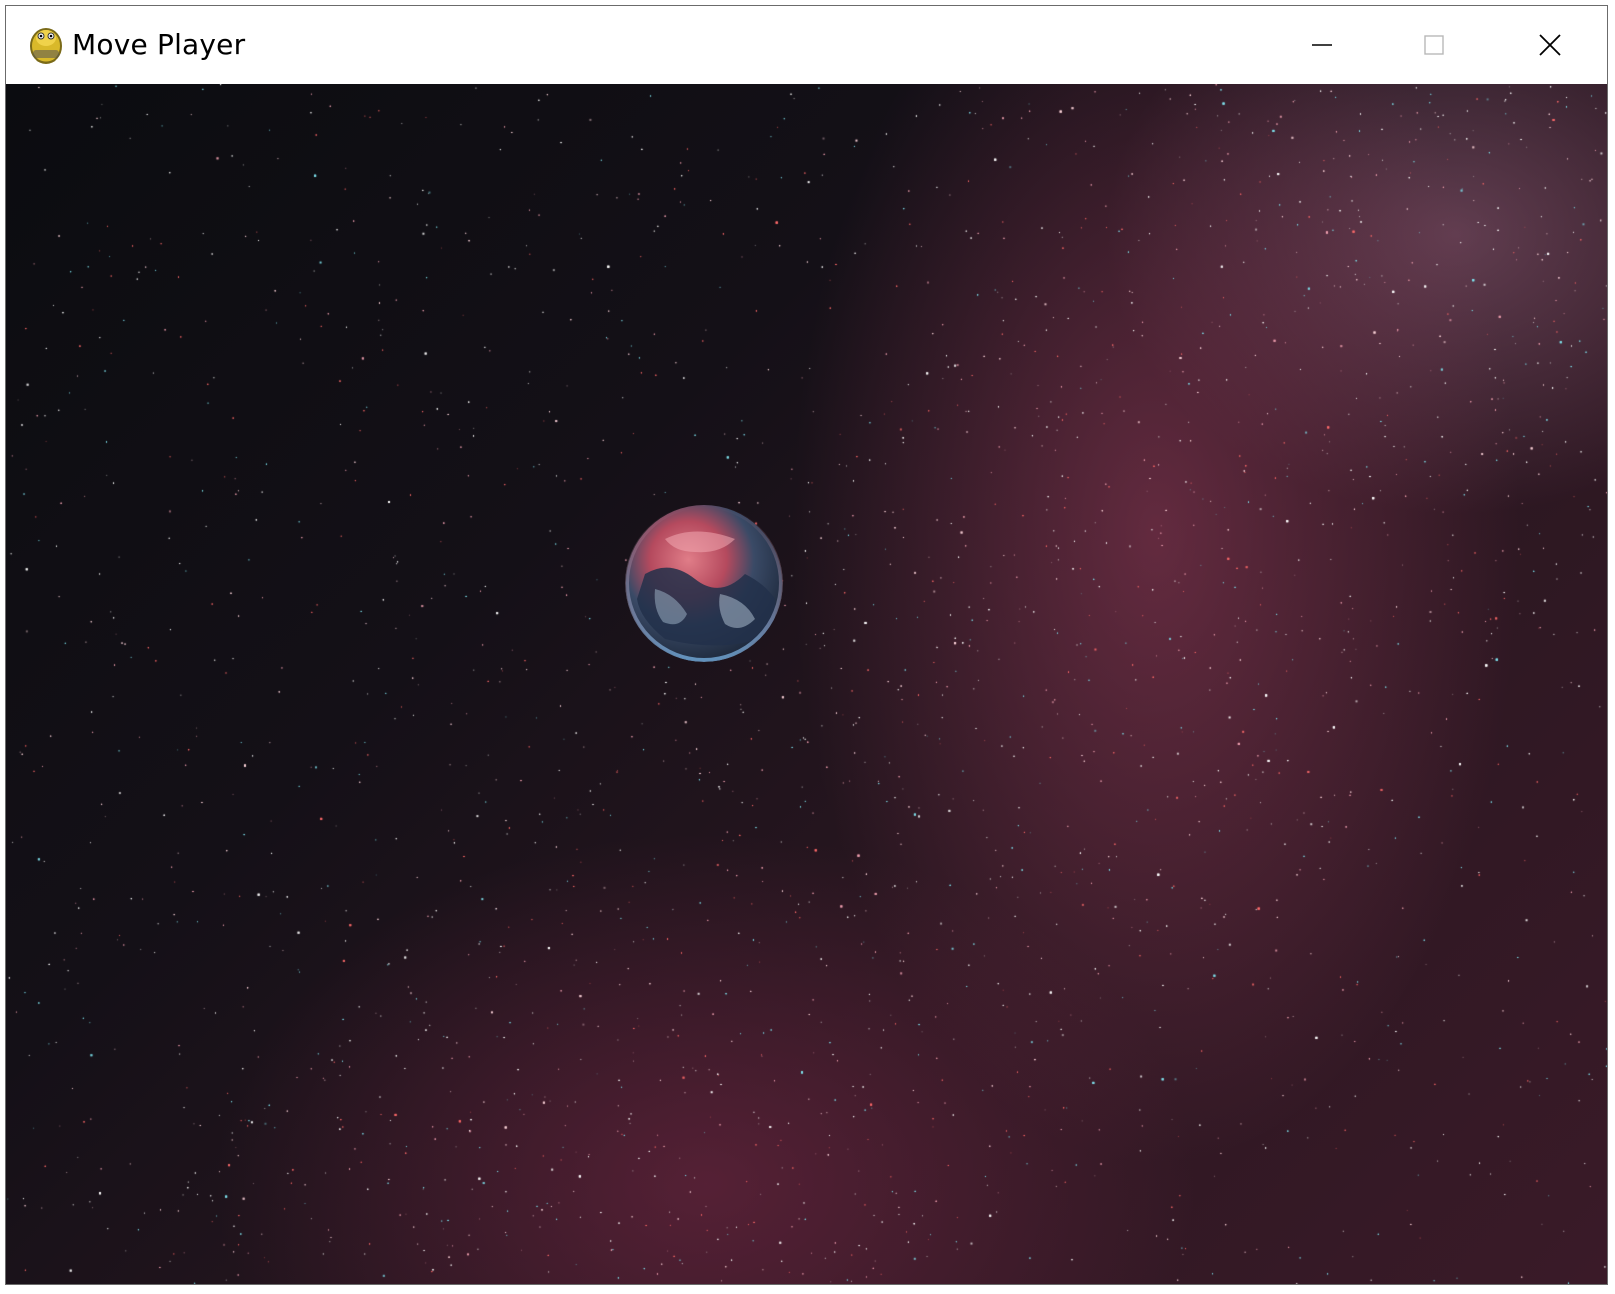  I want to click on minimize-button, so click(1322, 45).